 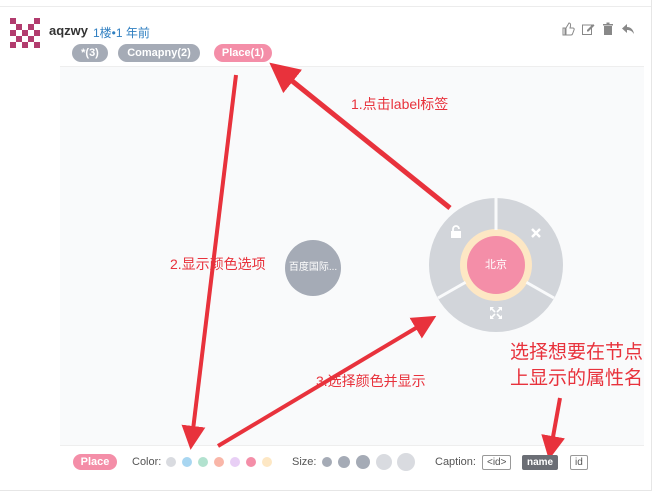 What do you see at coordinates (251, 462) in the screenshot?
I see `color-swatch-pink` at bounding box center [251, 462].